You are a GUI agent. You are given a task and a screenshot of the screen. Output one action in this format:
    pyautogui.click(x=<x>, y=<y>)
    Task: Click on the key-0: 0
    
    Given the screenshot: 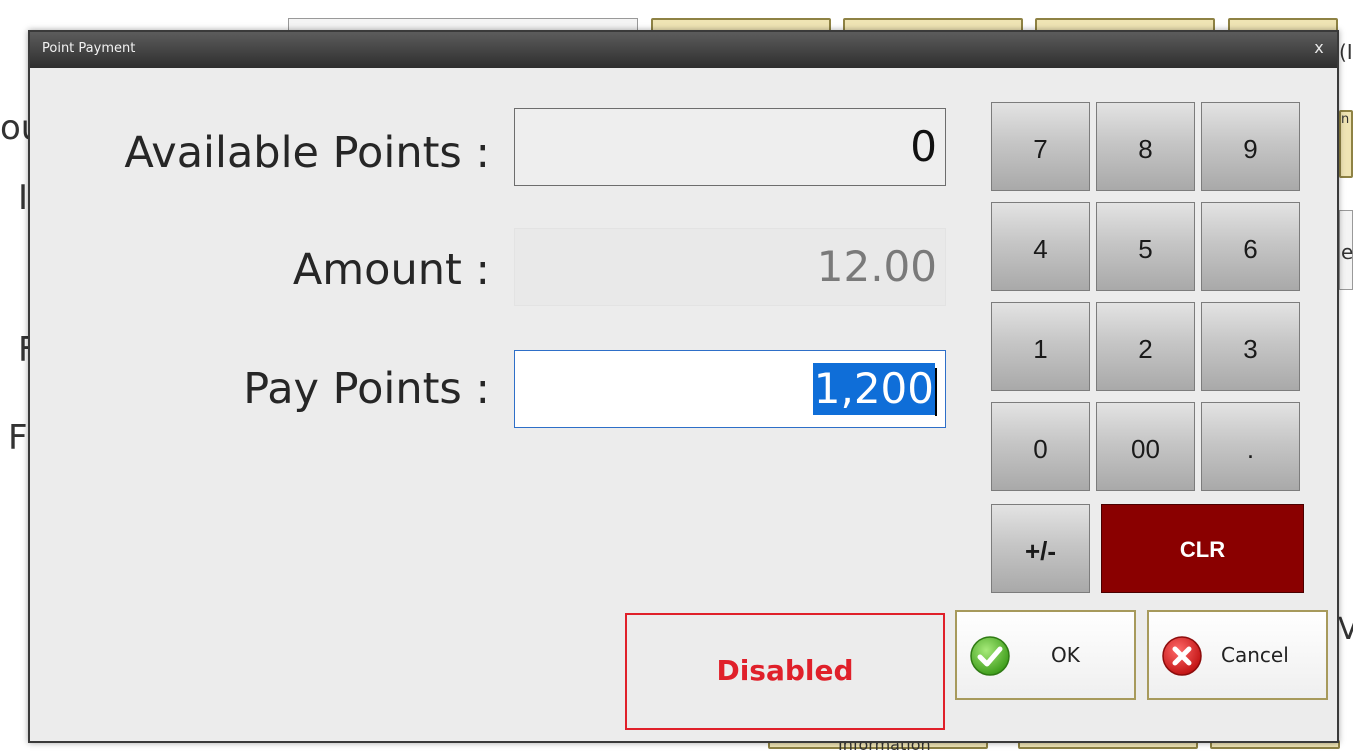 What is the action you would take?
    pyautogui.click(x=1040, y=446)
    